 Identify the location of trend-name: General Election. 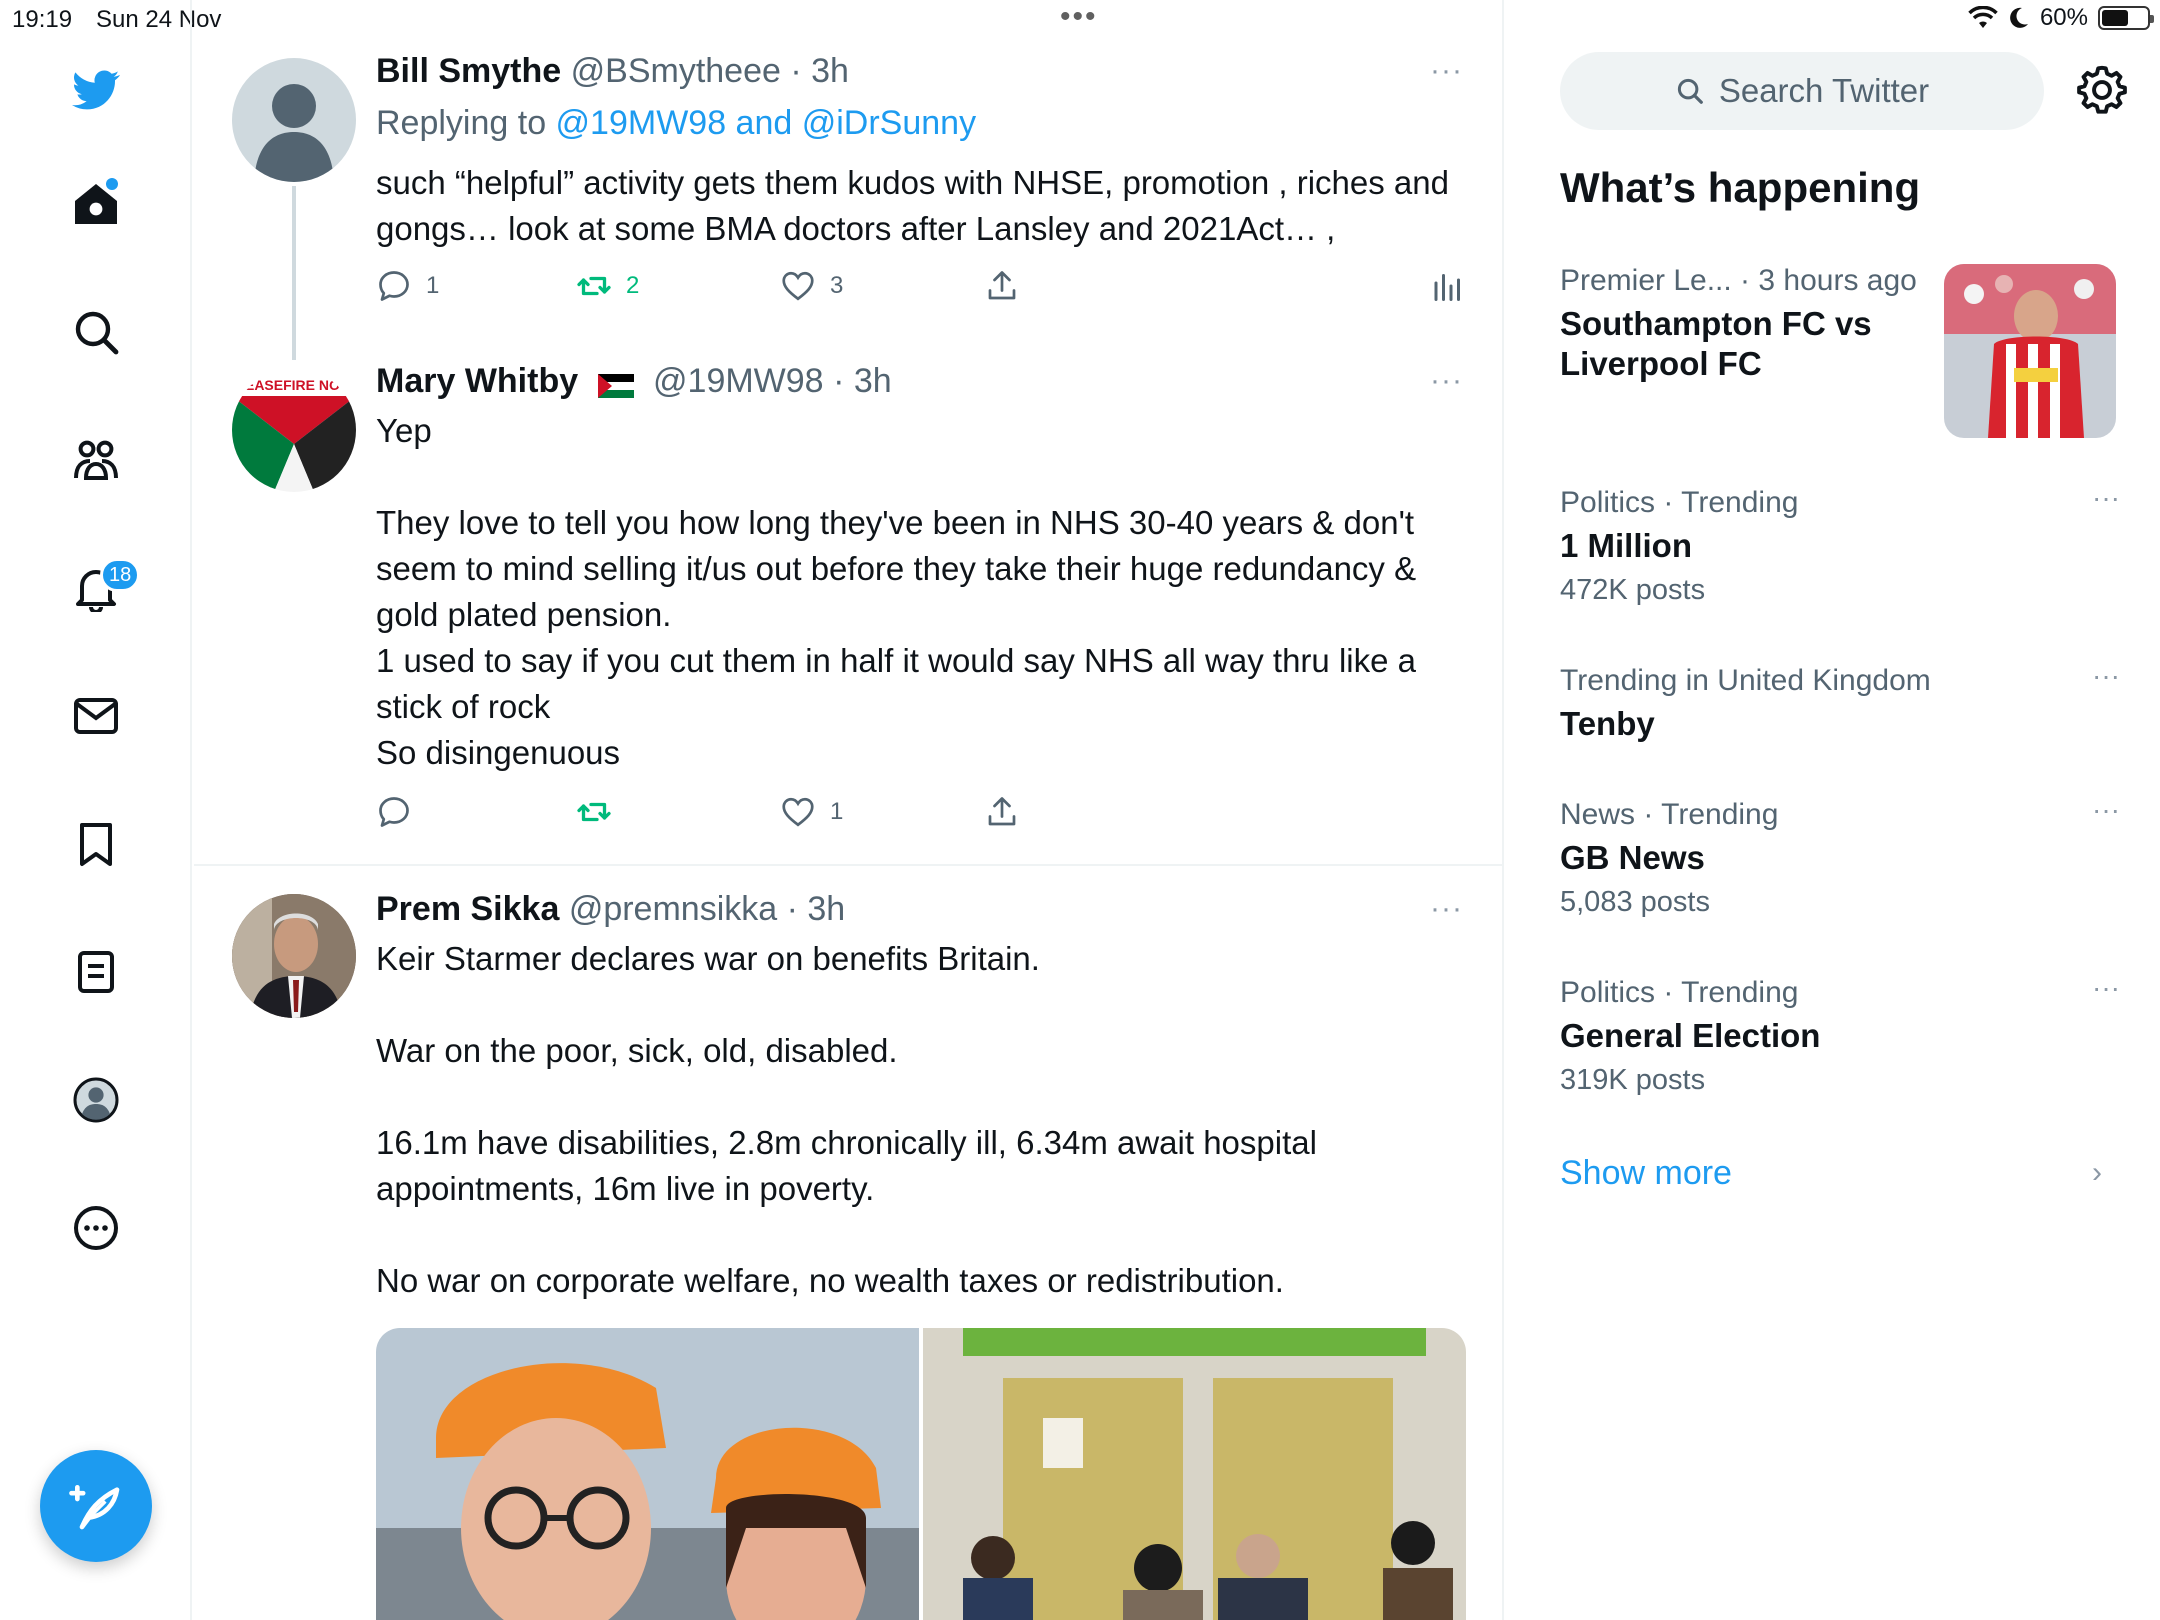
(1690, 1035).